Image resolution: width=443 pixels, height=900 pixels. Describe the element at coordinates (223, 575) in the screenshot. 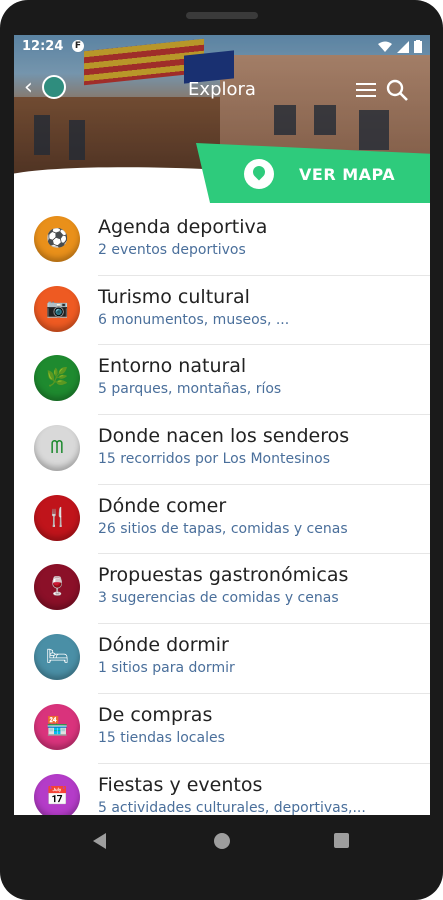

I see `item-title: Propuestas gastronómicas` at that location.